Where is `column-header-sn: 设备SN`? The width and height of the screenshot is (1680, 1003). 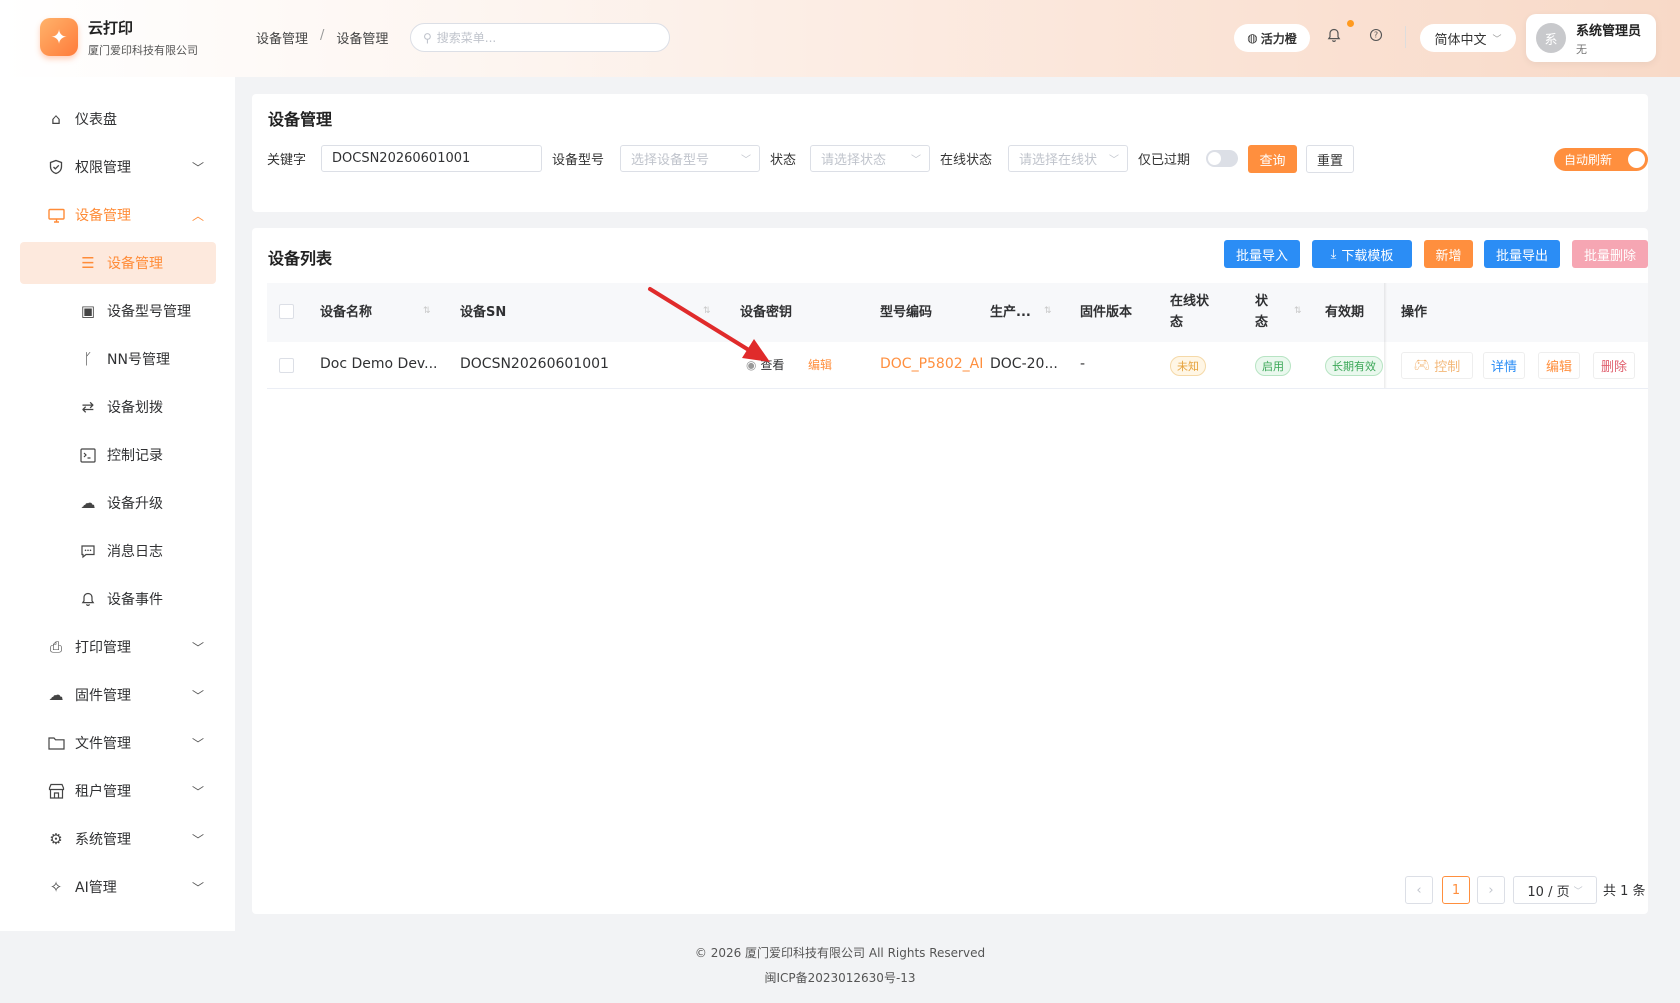
column-header-sn: 设备SN is located at coordinates (483, 312).